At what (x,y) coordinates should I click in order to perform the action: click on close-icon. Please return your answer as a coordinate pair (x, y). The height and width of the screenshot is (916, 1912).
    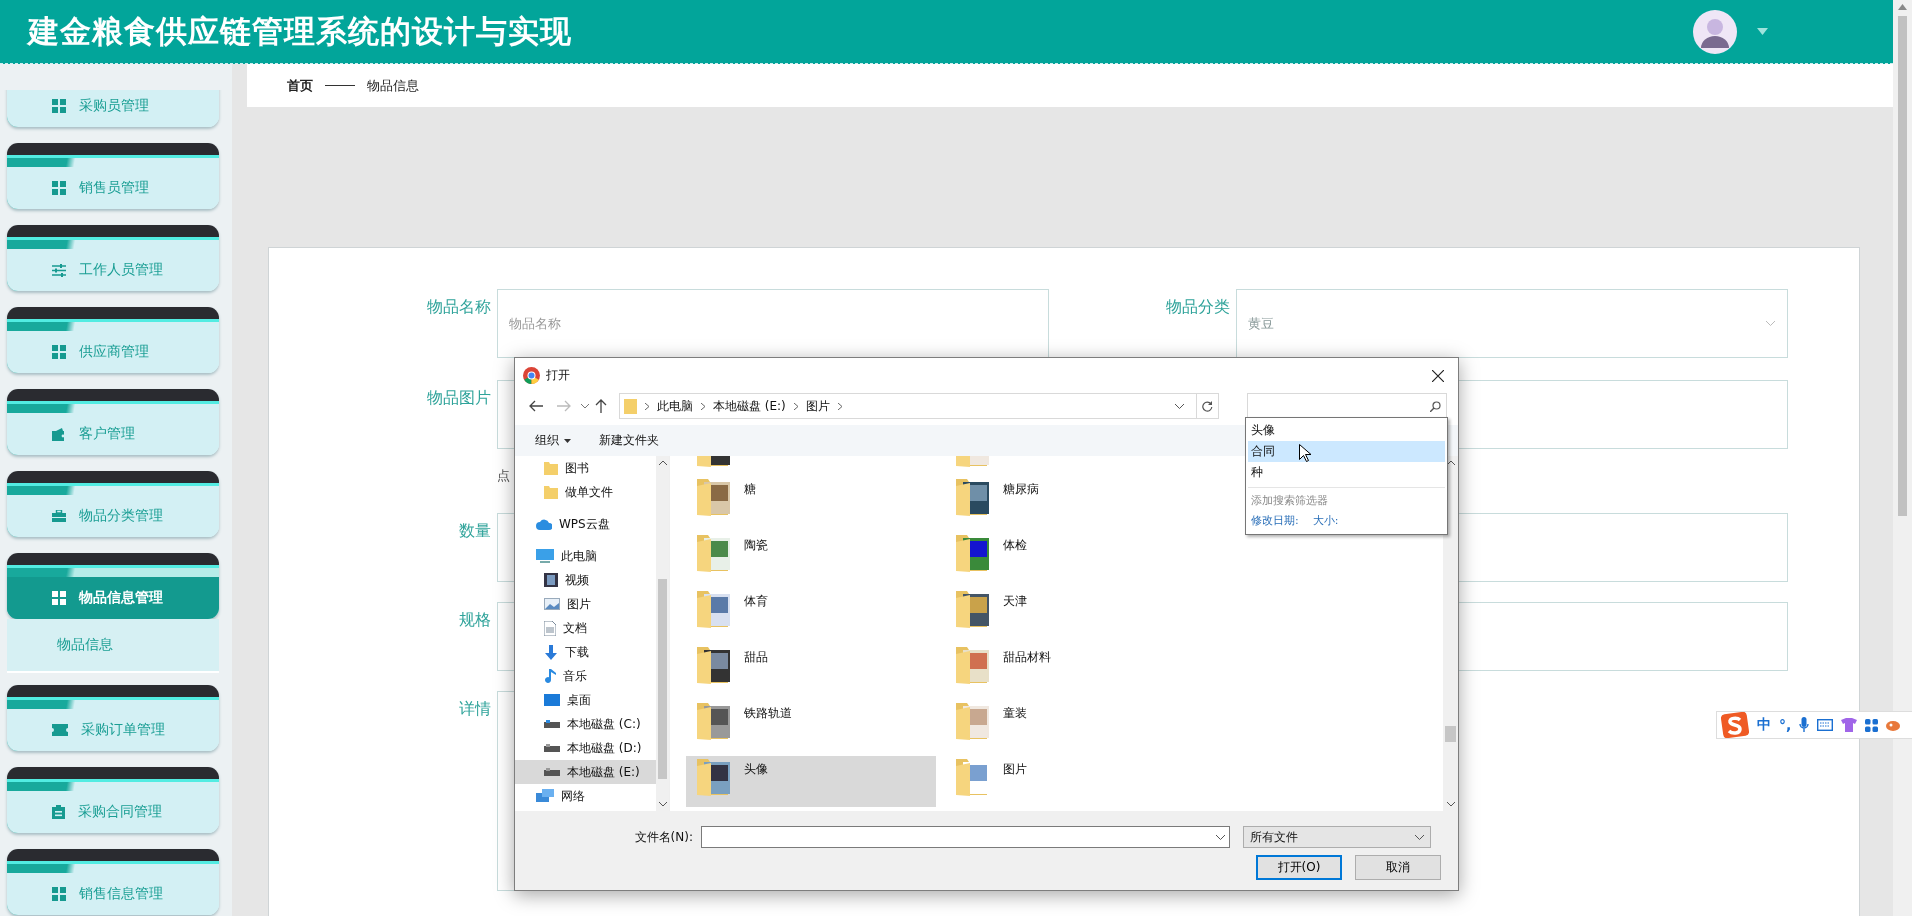
    Looking at the image, I should click on (1438, 375).